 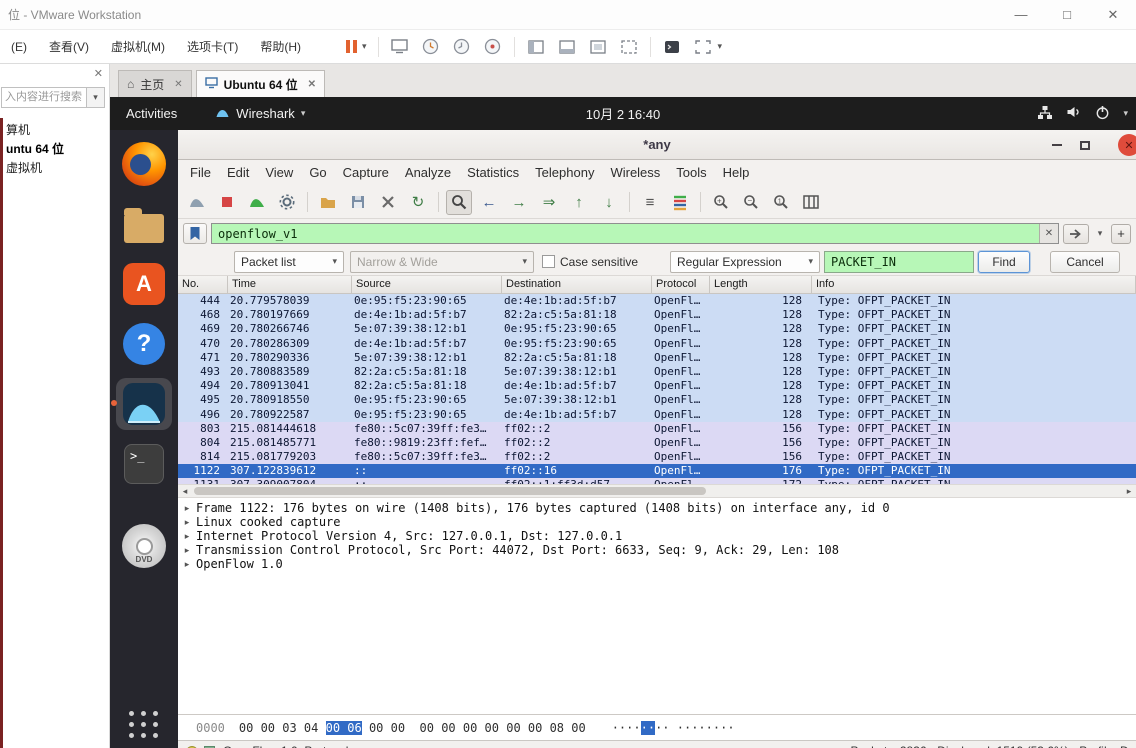 I want to click on wireshark-menu-item: Telephony, so click(x=564, y=173).